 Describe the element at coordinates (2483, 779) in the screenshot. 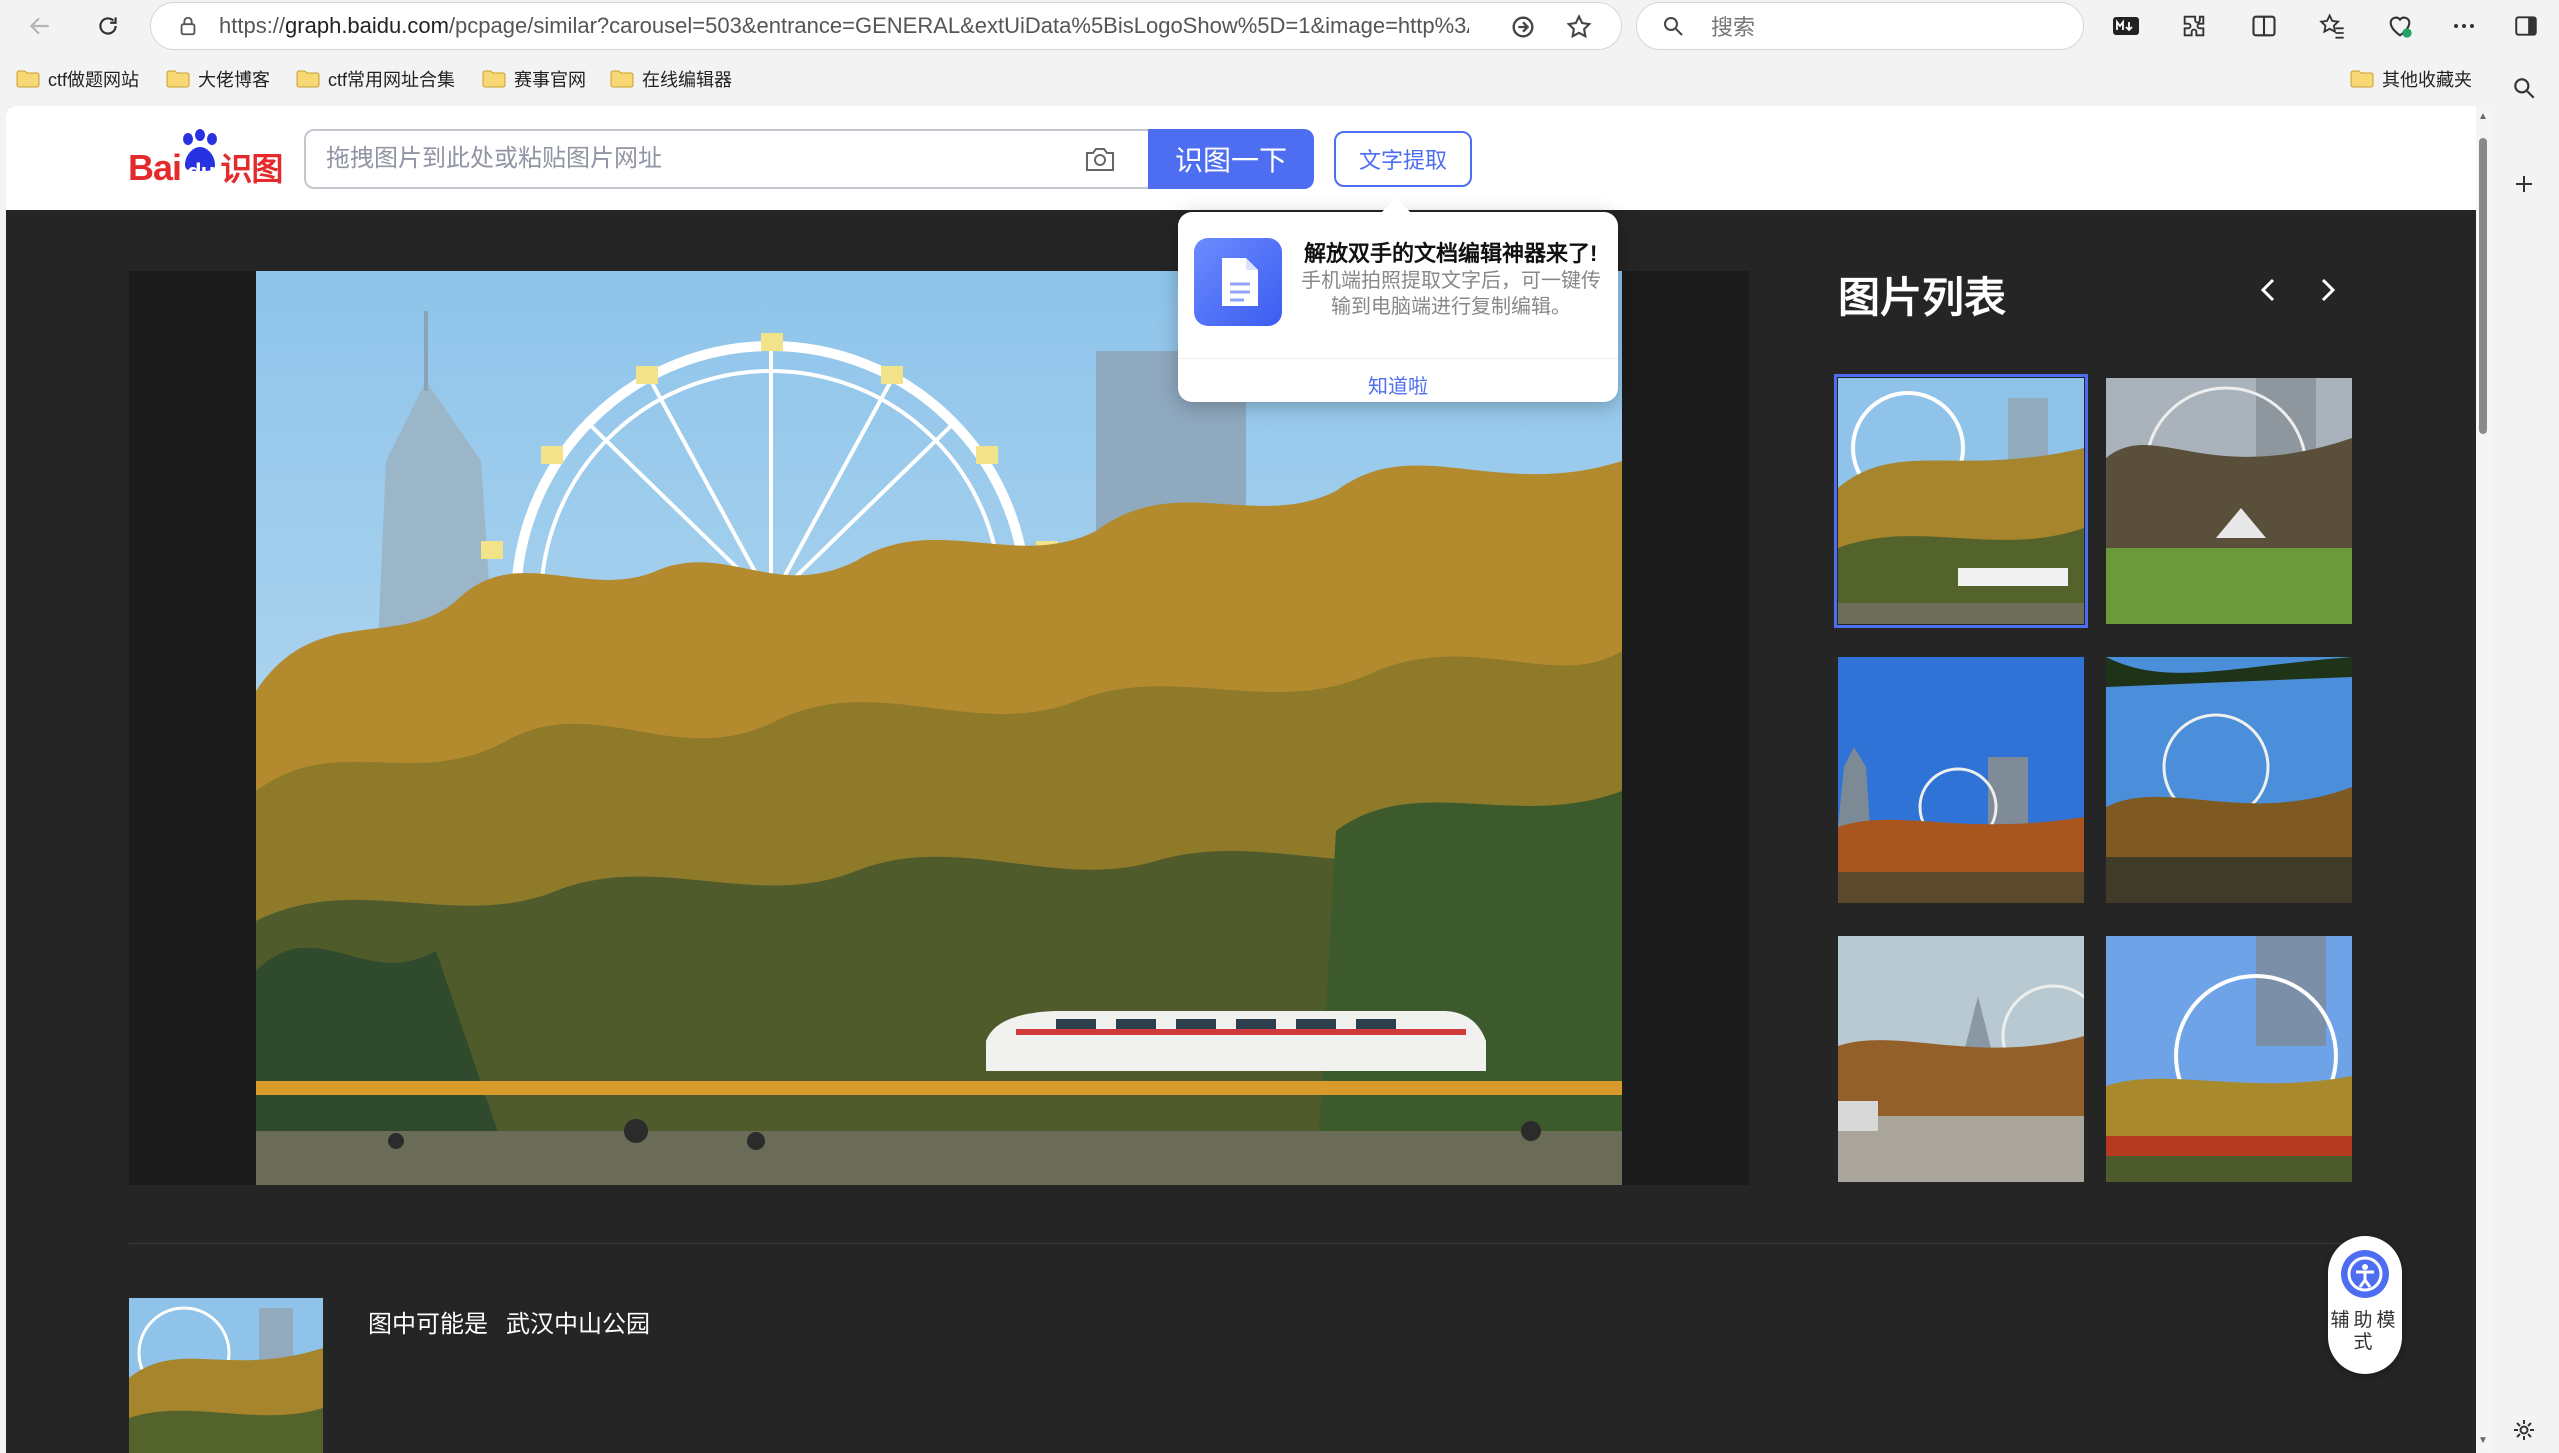

I see `page-scrollbar: ▲ ▼` at that location.